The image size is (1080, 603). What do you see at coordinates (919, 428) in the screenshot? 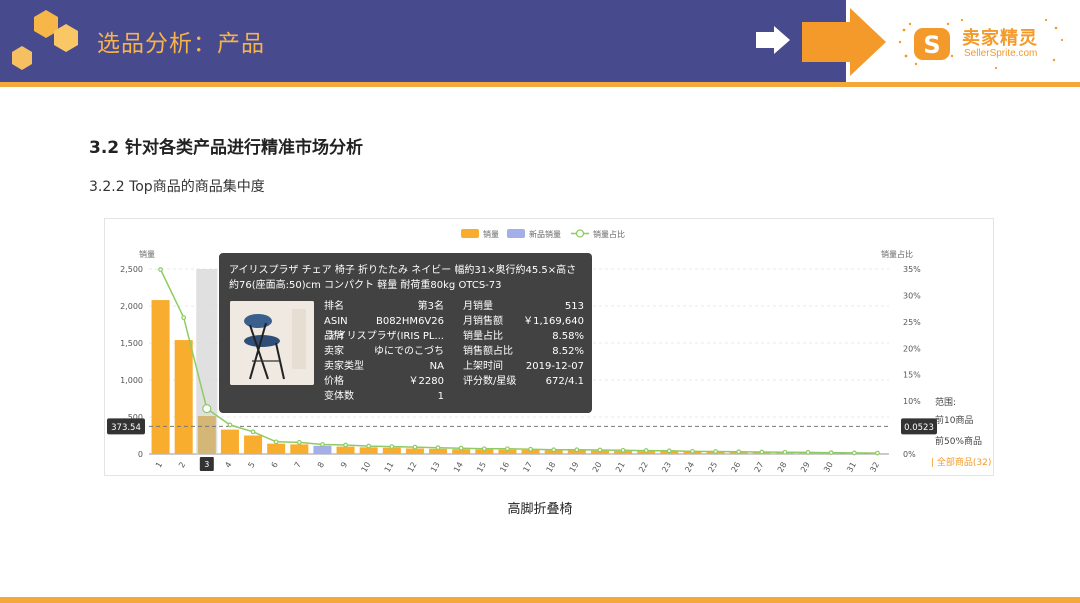
I see `right-marker-label: 0.0523` at bounding box center [919, 428].